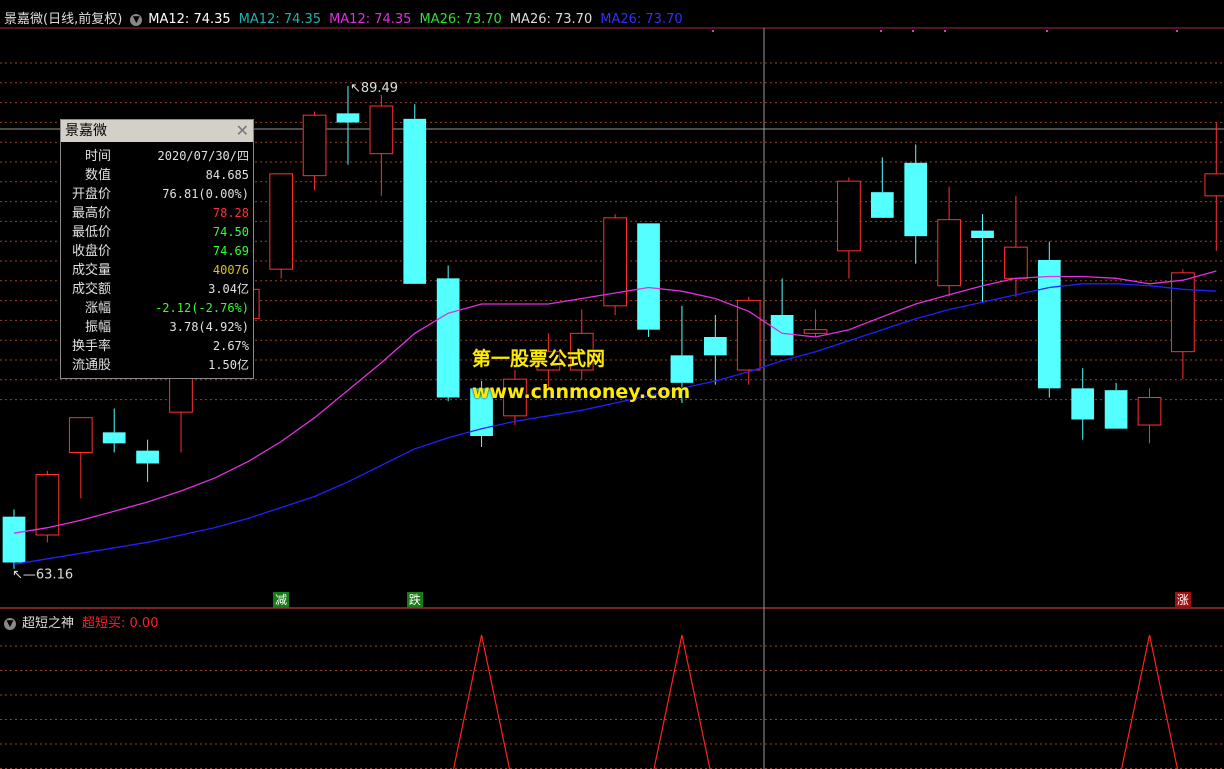  What do you see at coordinates (48, 623) in the screenshot?
I see `indicator-name: 超短之神` at bounding box center [48, 623].